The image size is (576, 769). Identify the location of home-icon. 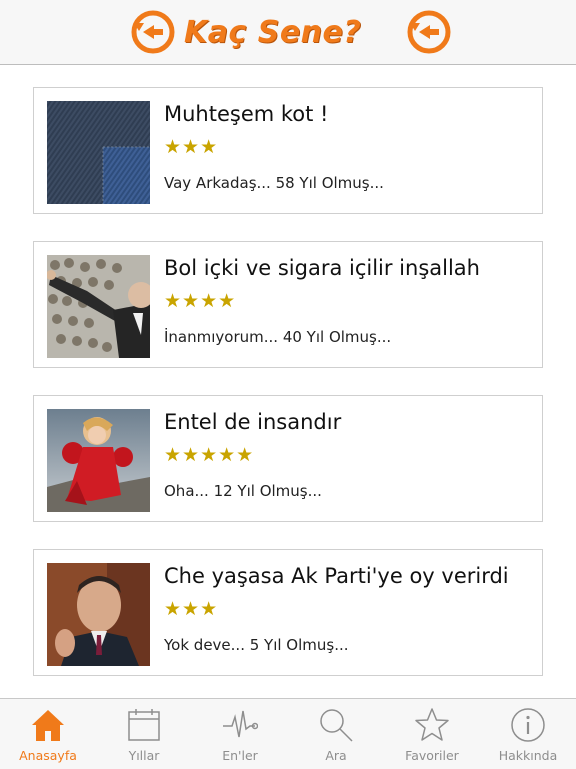
(48, 725).